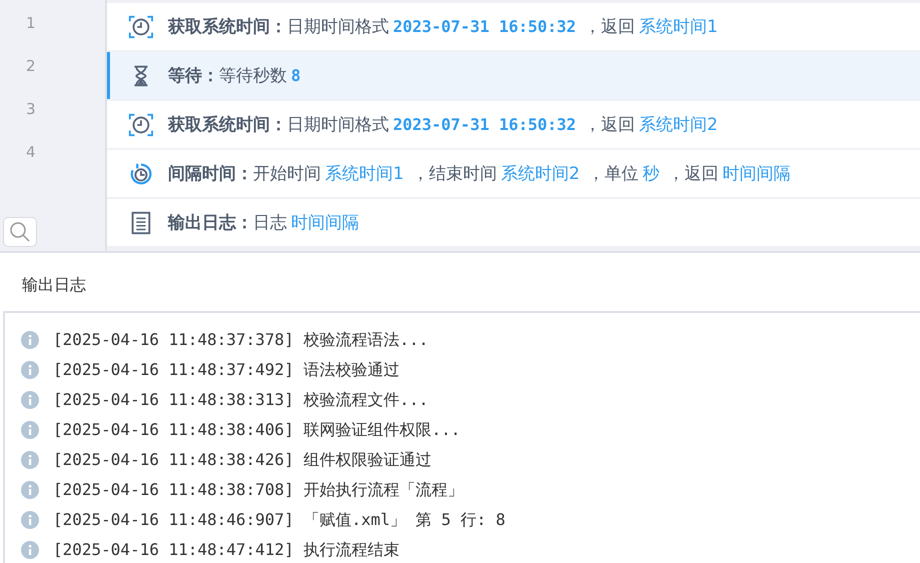 The width and height of the screenshot is (920, 563). Describe the element at coordinates (30, 109) in the screenshot. I see `line-number: 3` at that location.